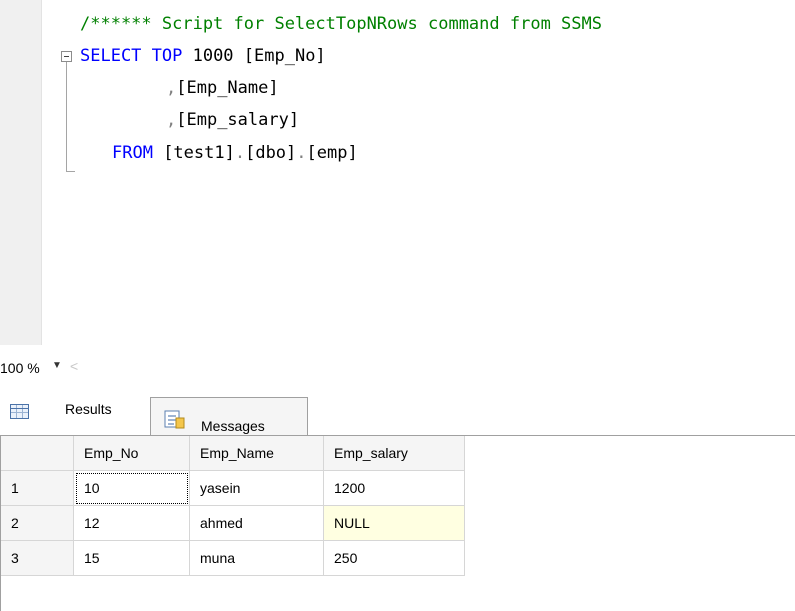 The width and height of the screenshot is (795, 611). Describe the element at coordinates (136, 56) in the screenshot. I see `code-token: SELECT TOP` at that location.